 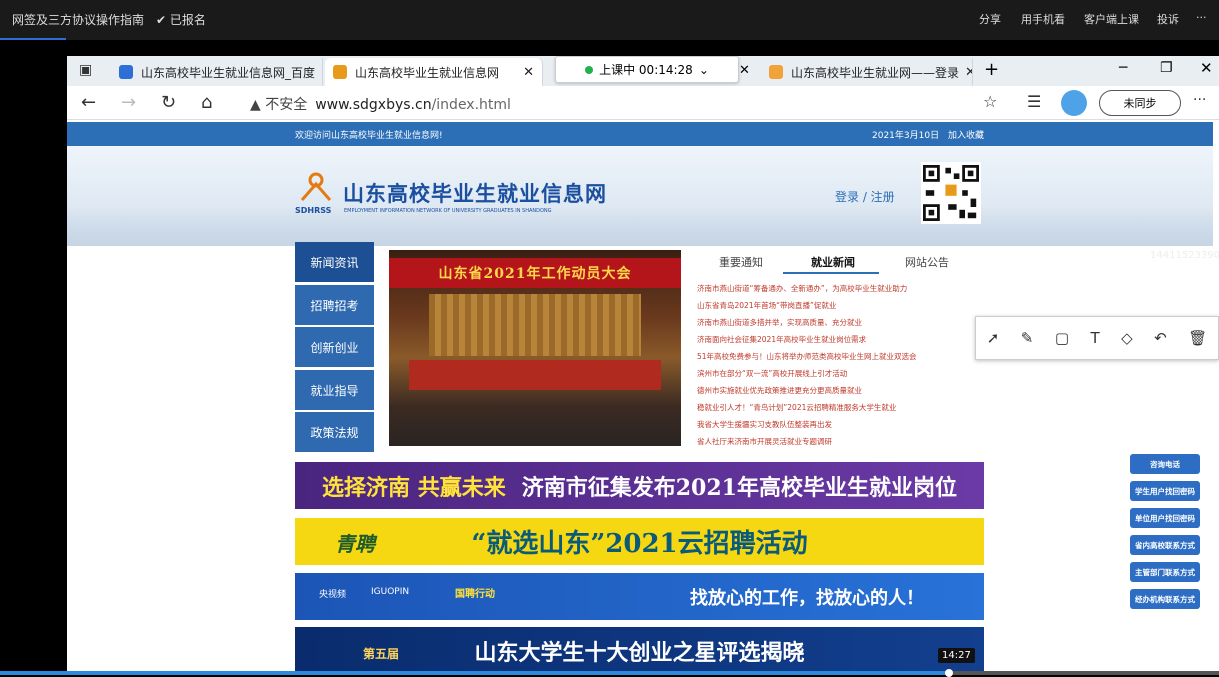 What do you see at coordinates (313, 210) in the screenshot?
I see `site-logo-abbr: SDHRSS` at bounding box center [313, 210].